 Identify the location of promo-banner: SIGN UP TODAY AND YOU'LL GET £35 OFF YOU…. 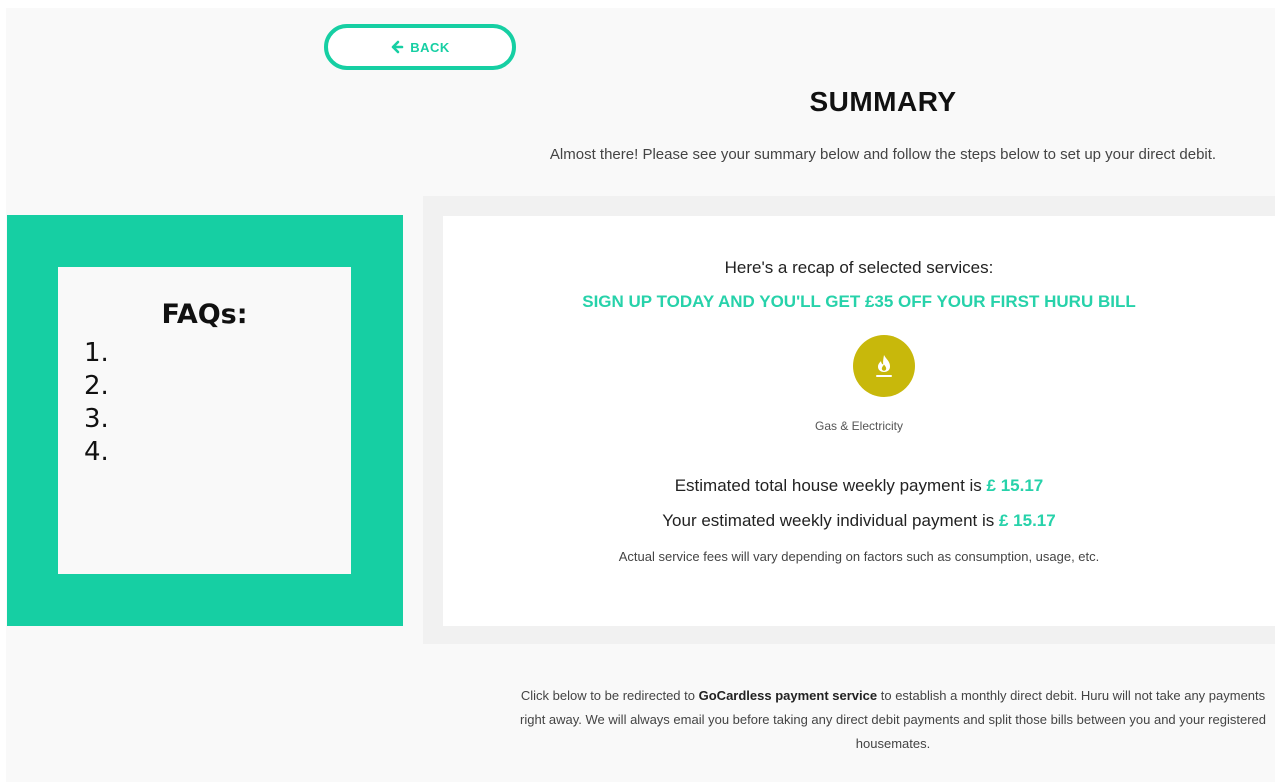
(859, 301).